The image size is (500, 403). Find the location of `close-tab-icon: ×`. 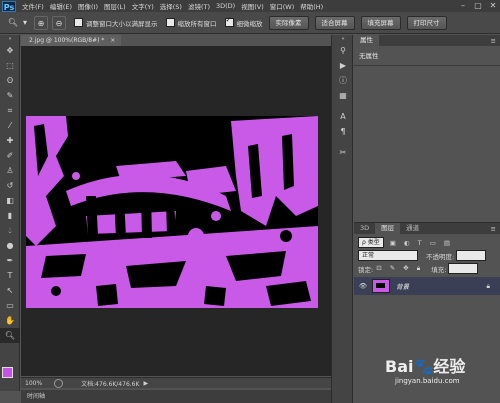

close-tab-icon: × is located at coordinates (112, 40).